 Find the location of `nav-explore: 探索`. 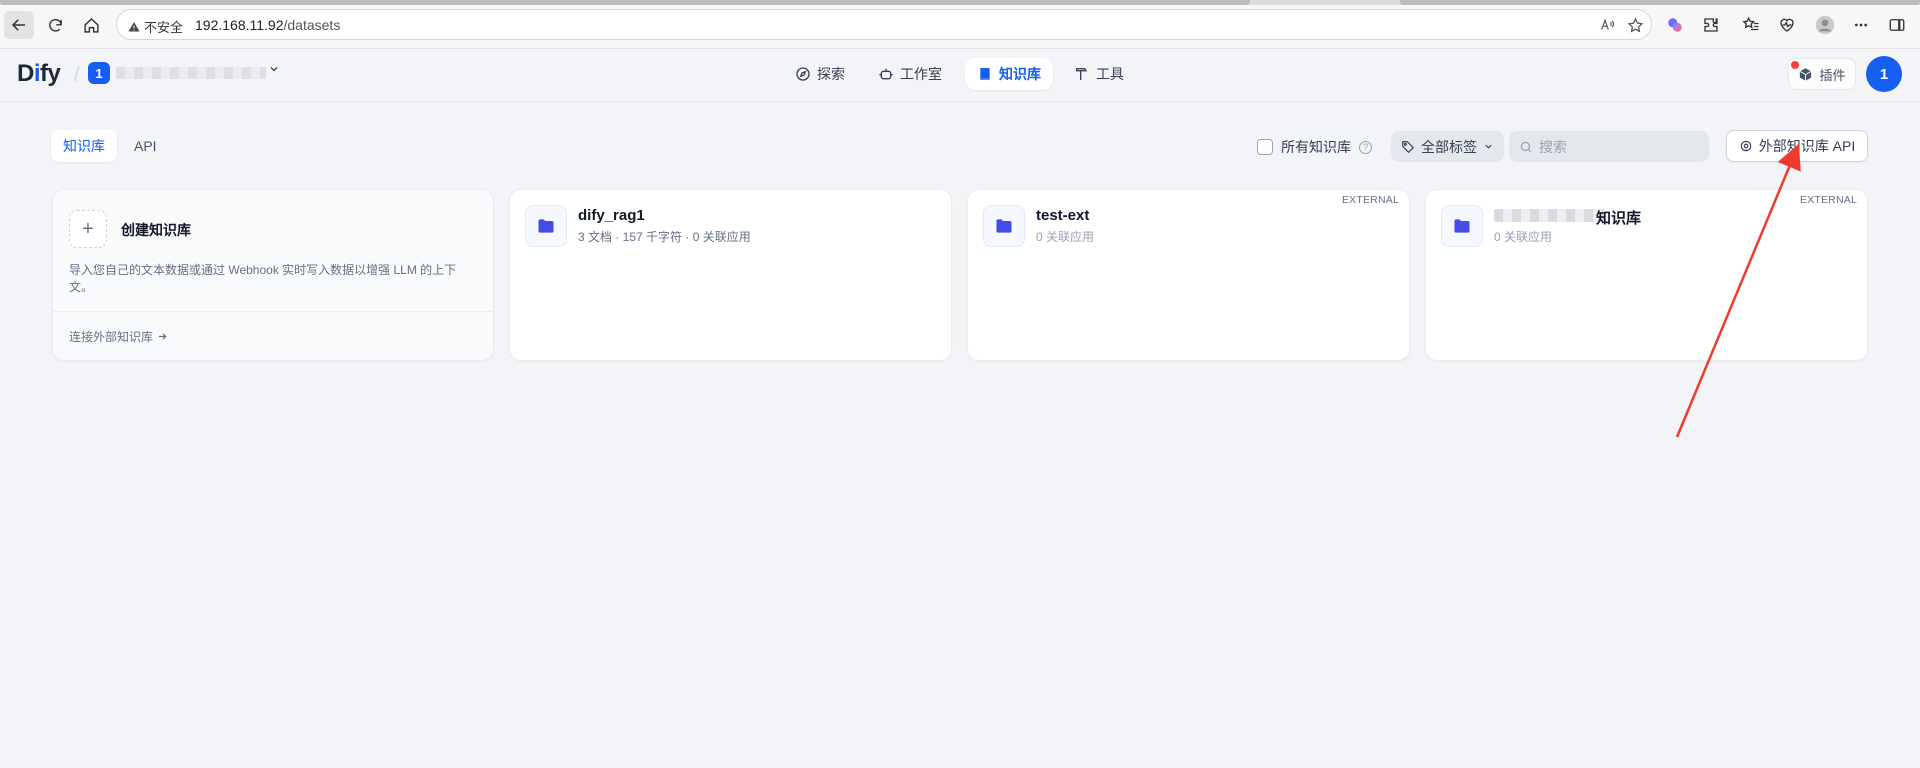

nav-explore: 探索 is located at coordinates (820, 74).